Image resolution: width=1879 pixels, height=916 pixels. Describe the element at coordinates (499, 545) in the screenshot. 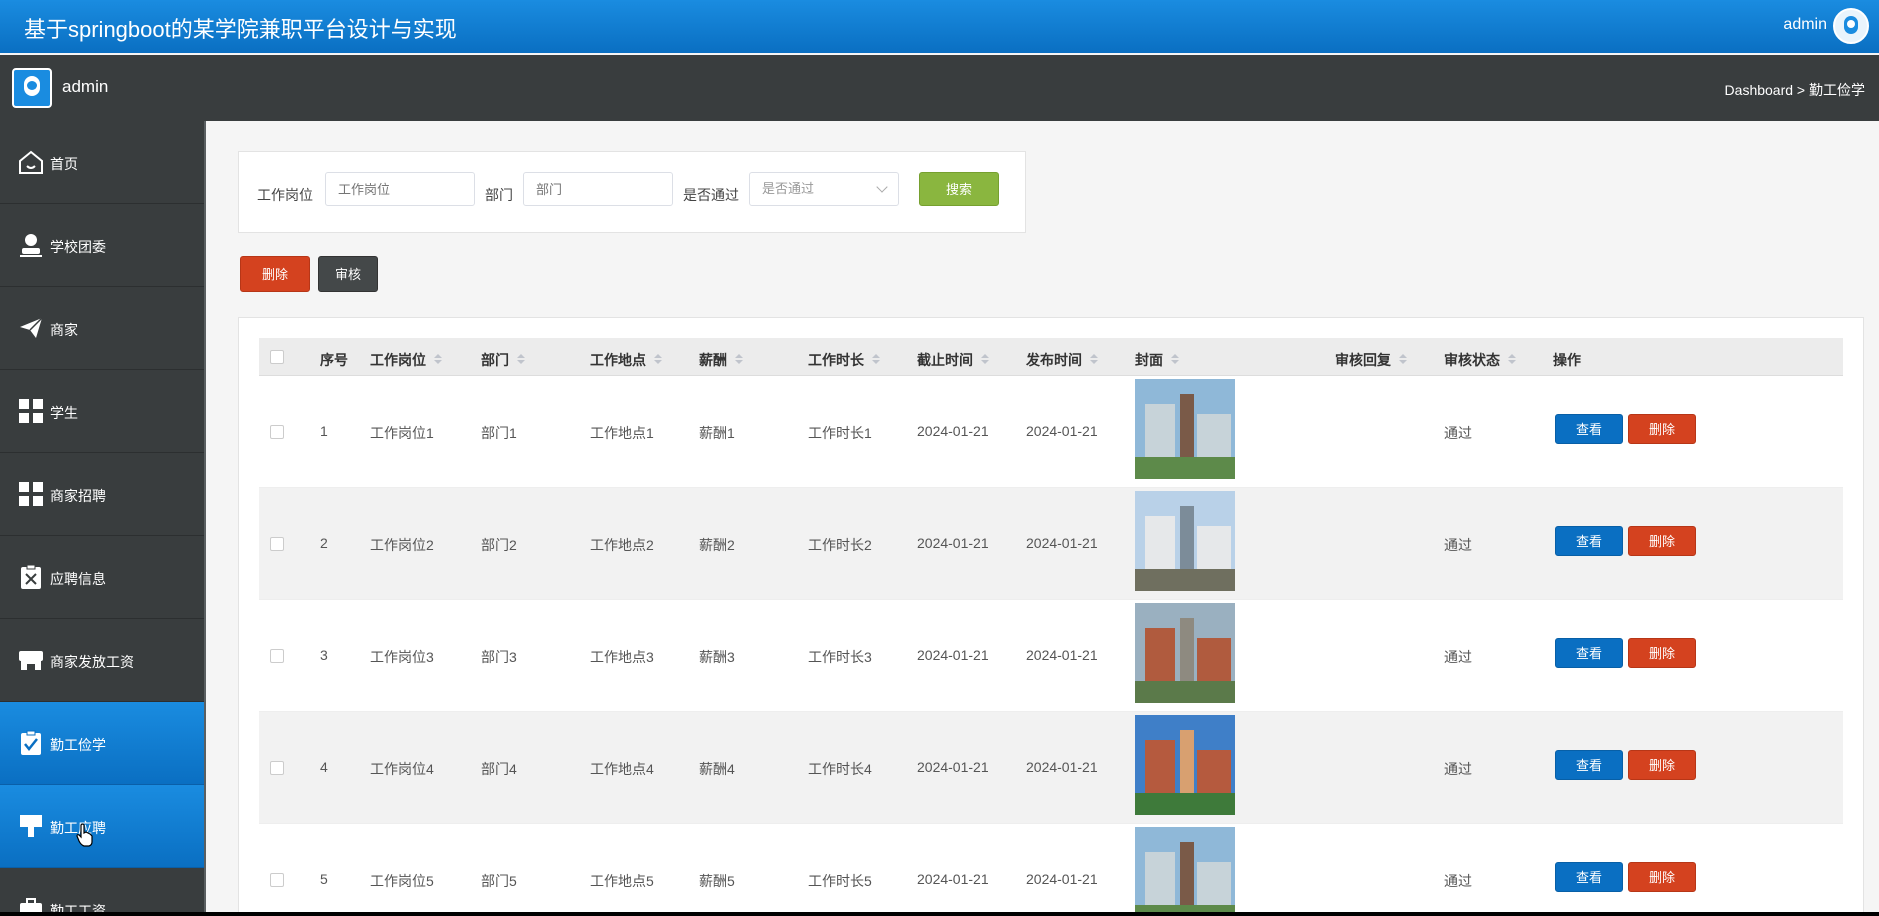

I see `cell-dept: 部门2` at that location.